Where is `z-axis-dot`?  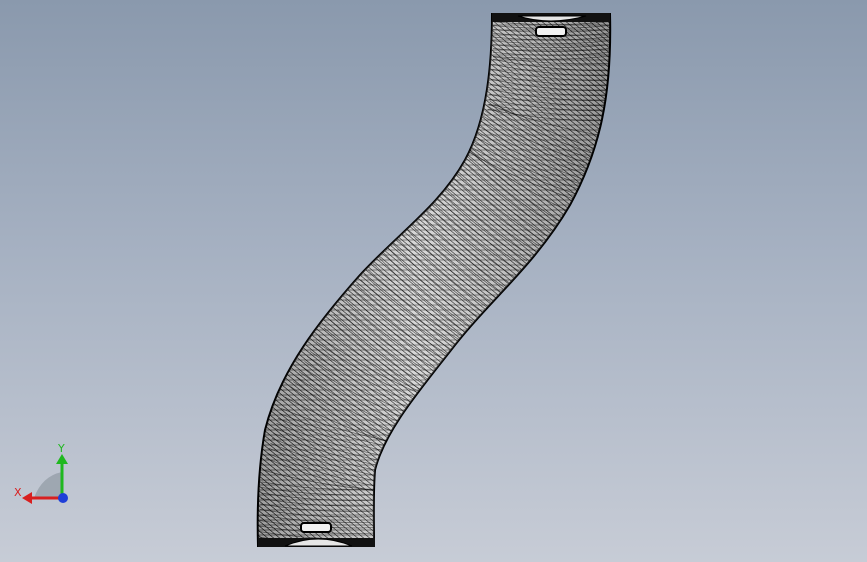 z-axis-dot is located at coordinates (63, 498).